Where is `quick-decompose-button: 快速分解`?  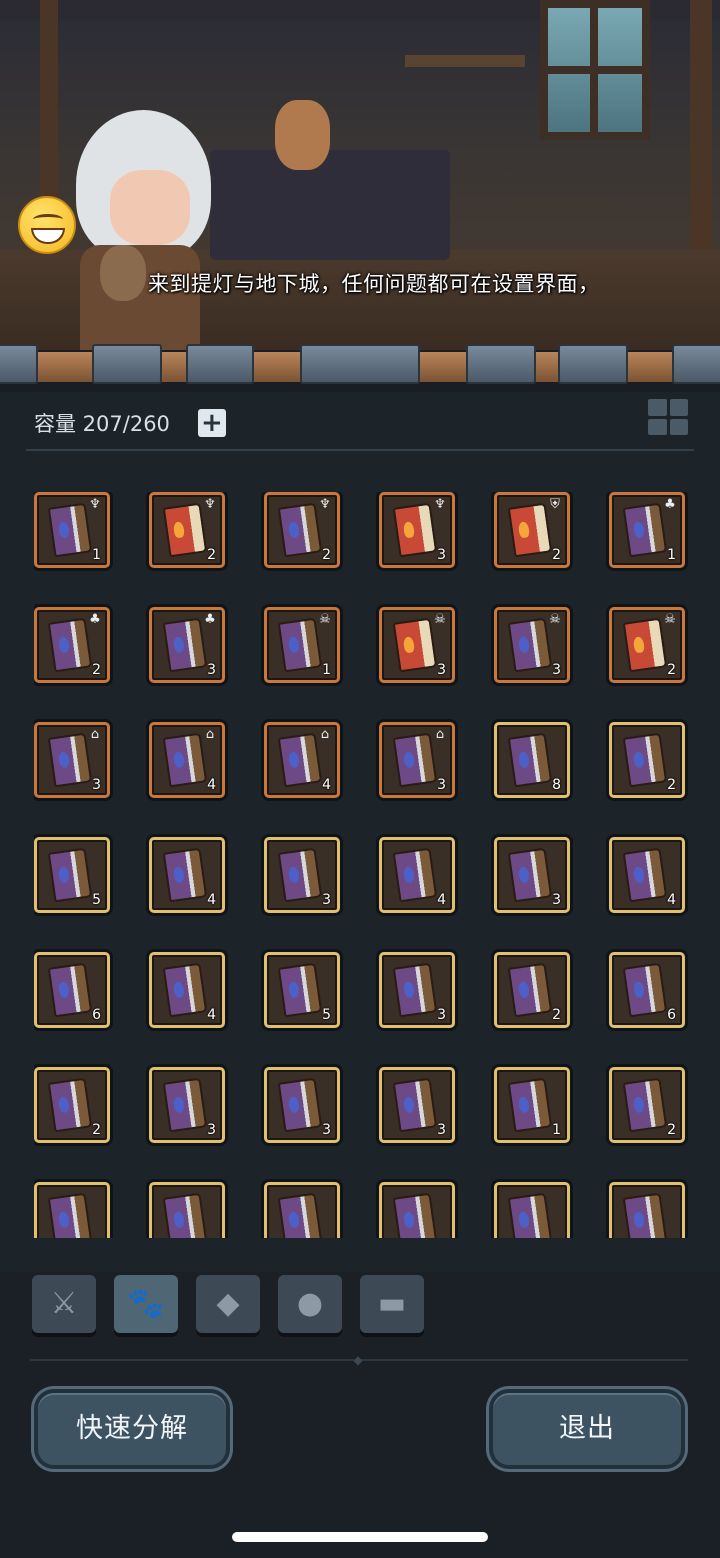
quick-decompose-button: 快速分解 is located at coordinates (132, 1429).